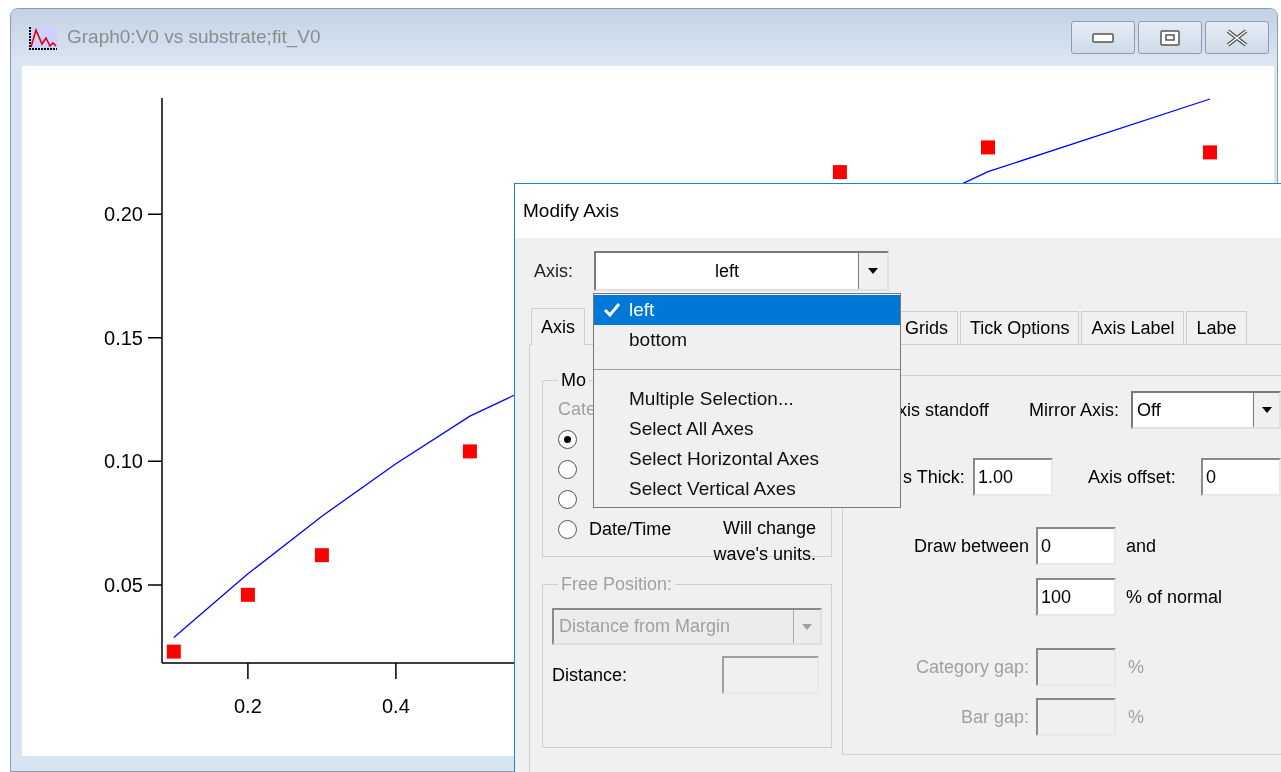 This screenshot has height=772, width=1281. What do you see at coordinates (971, 667) in the screenshot?
I see `field-label: Category gap:` at bounding box center [971, 667].